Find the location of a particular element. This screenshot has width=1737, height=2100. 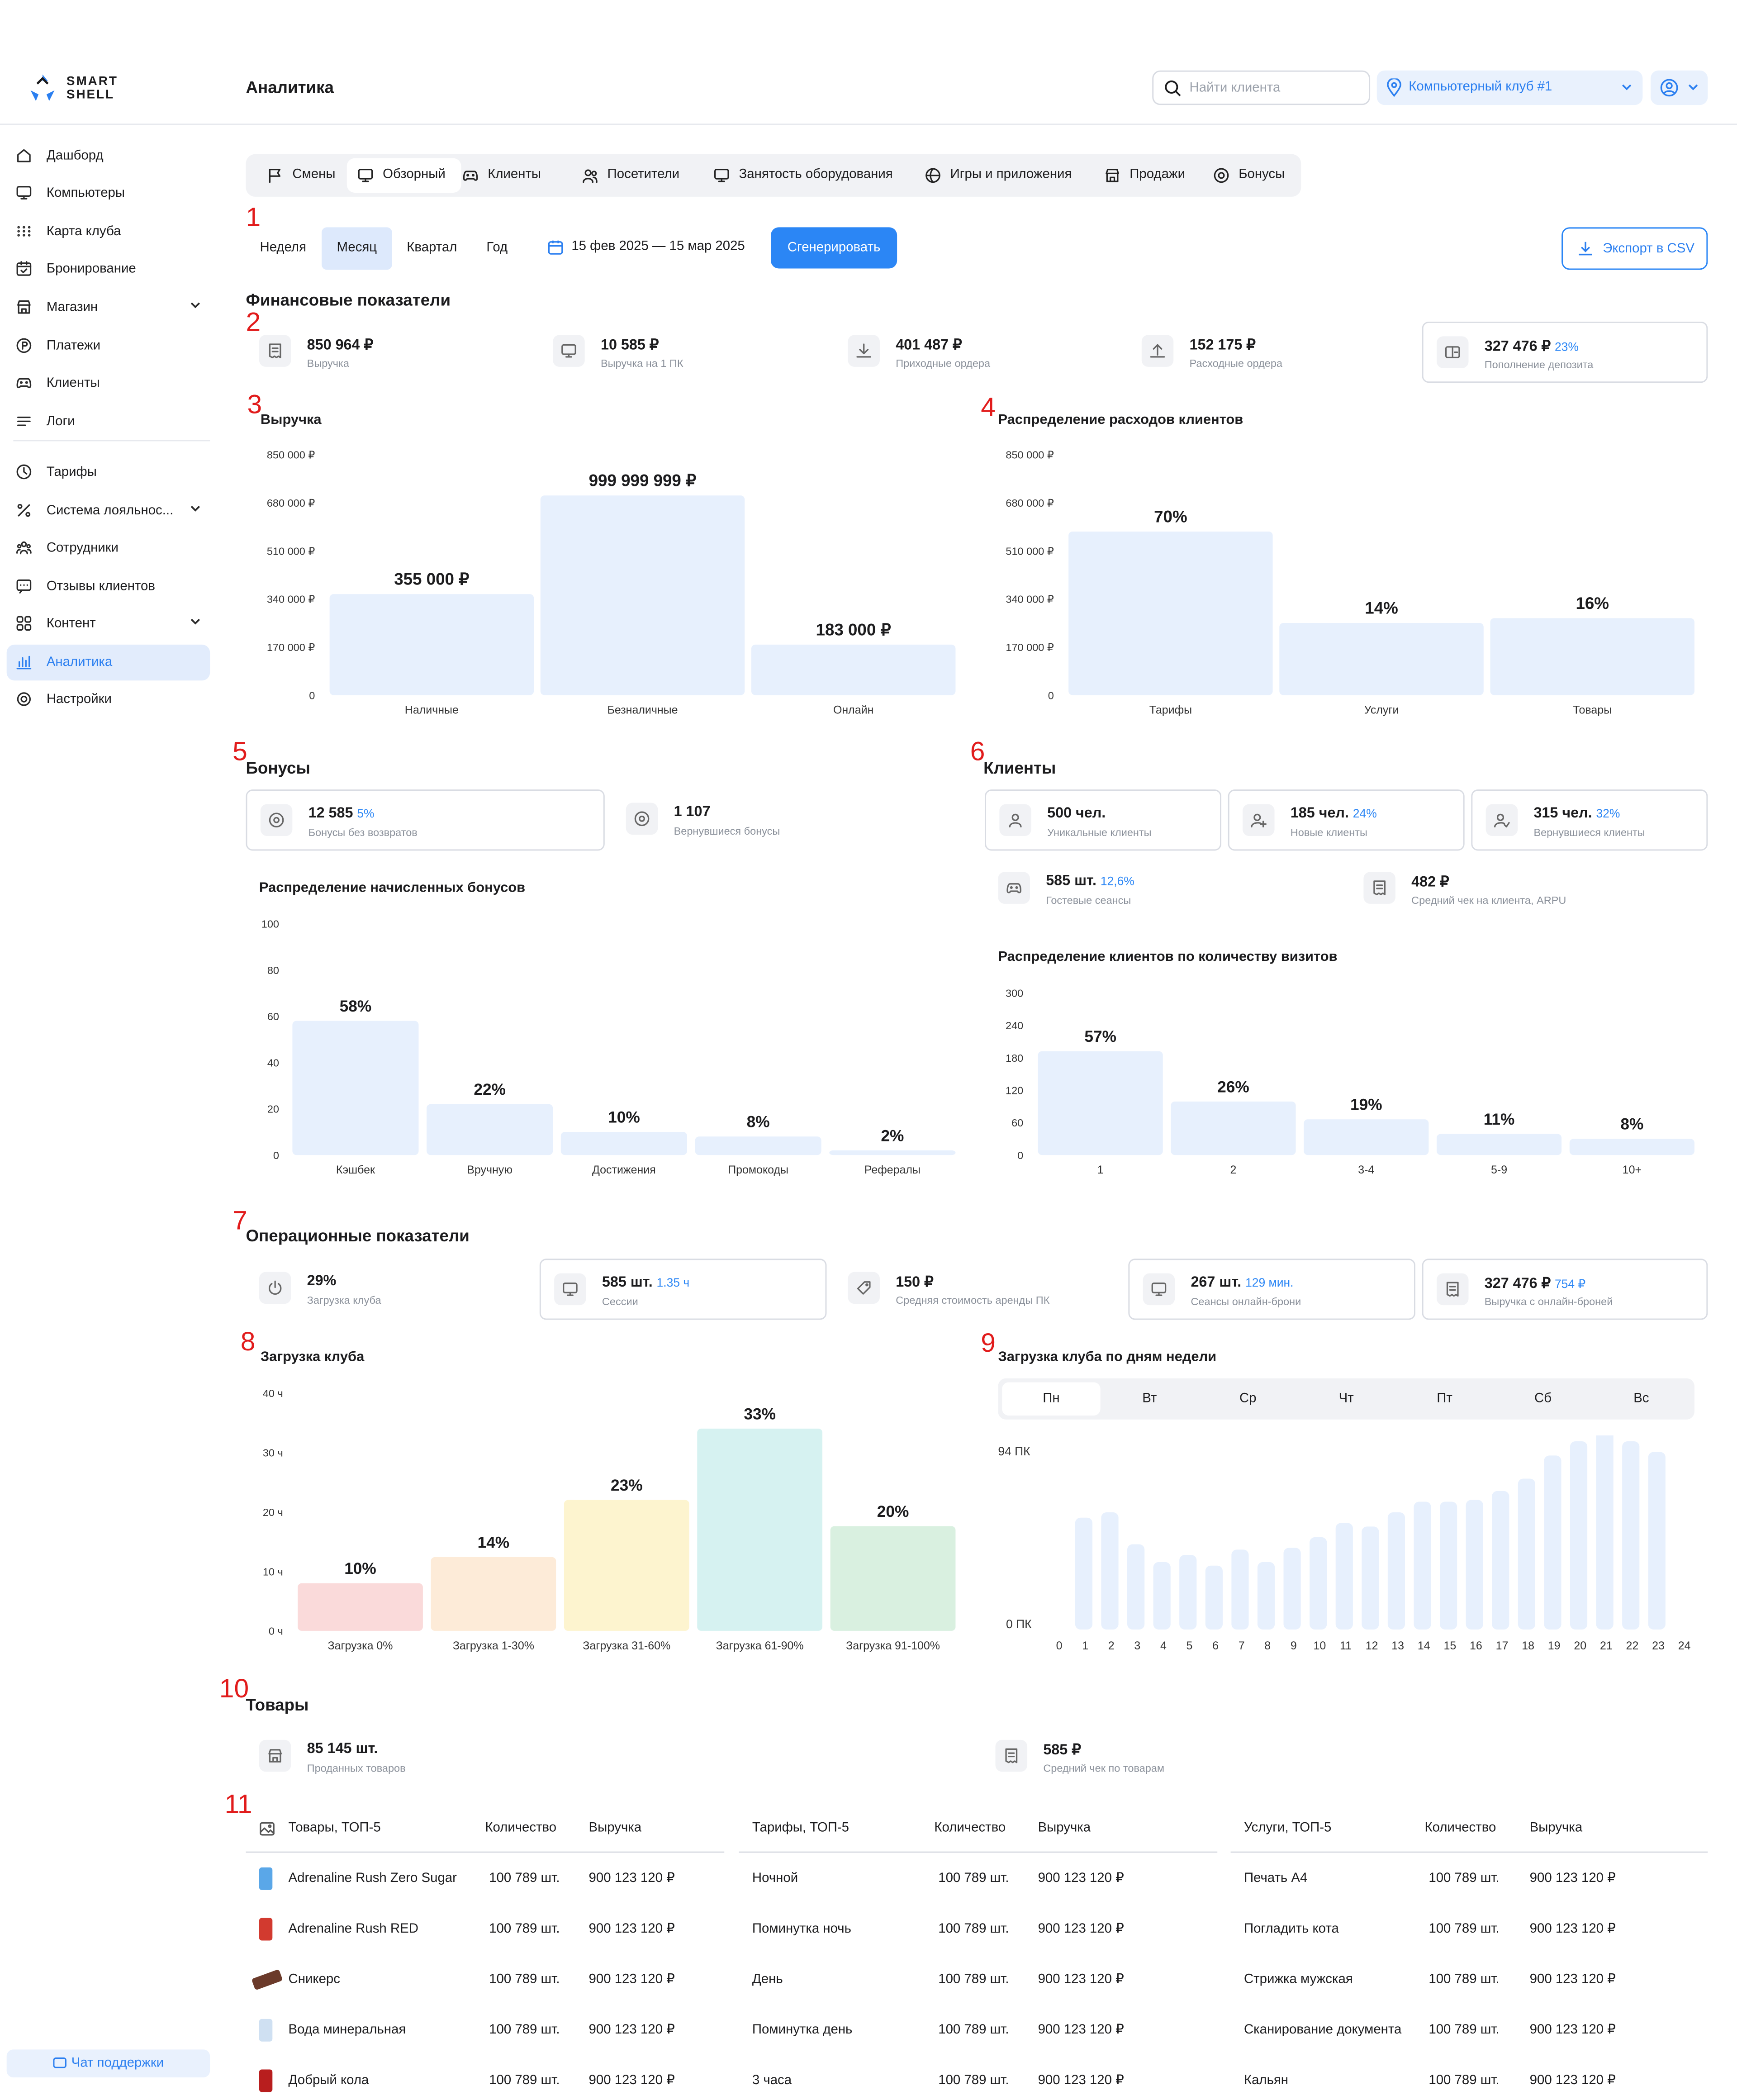

table-row: Вода минеральная 100 789 шт. 900 123 120 ₽ is located at coordinates (486, 2034).